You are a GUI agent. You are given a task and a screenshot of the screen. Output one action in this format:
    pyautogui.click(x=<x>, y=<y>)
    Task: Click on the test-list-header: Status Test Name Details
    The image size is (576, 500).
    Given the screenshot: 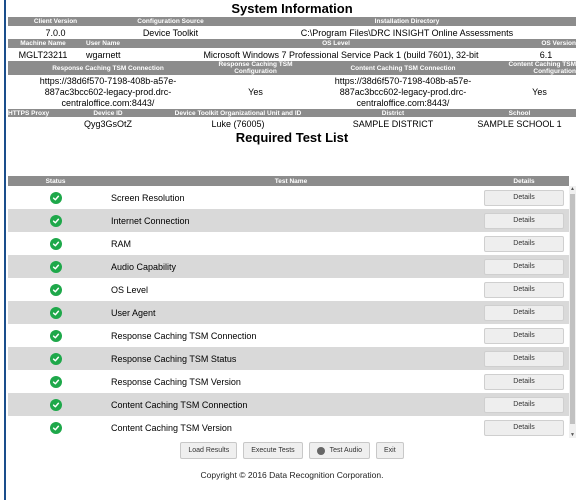 What is the action you would take?
    pyautogui.click(x=288, y=181)
    